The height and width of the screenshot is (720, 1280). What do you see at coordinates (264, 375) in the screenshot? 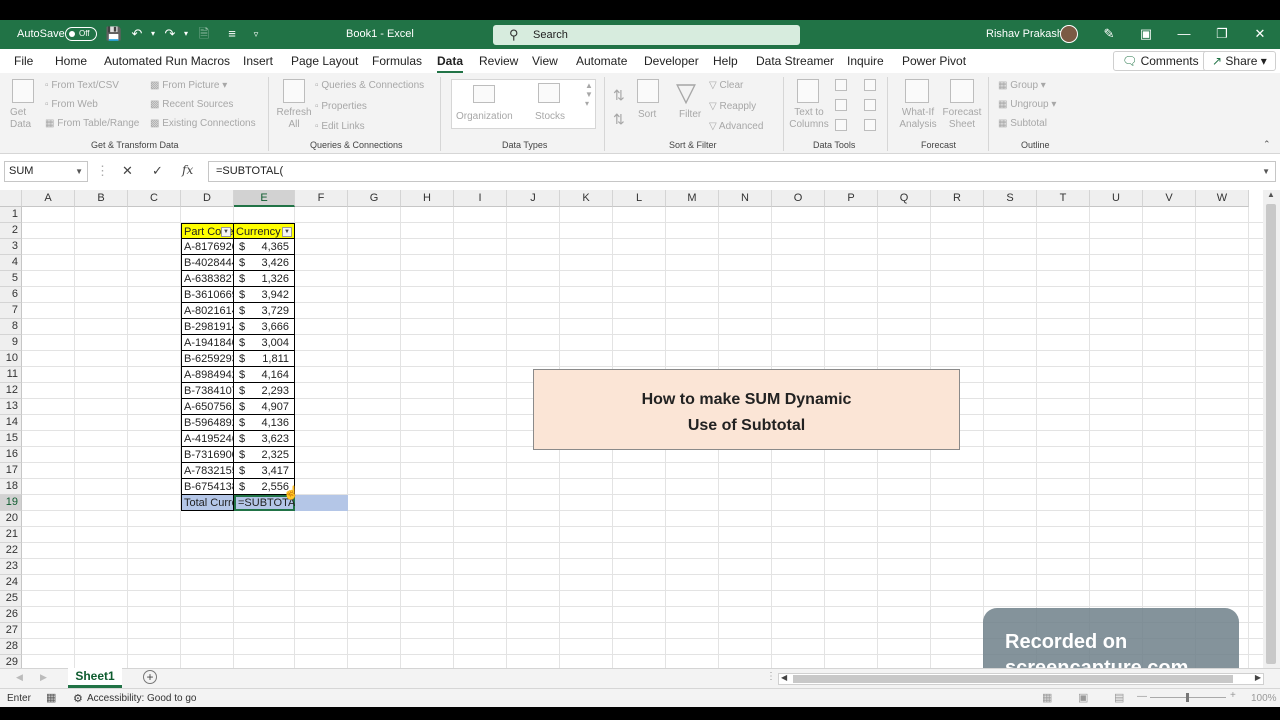
I see `currency-cell: $4,164` at bounding box center [264, 375].